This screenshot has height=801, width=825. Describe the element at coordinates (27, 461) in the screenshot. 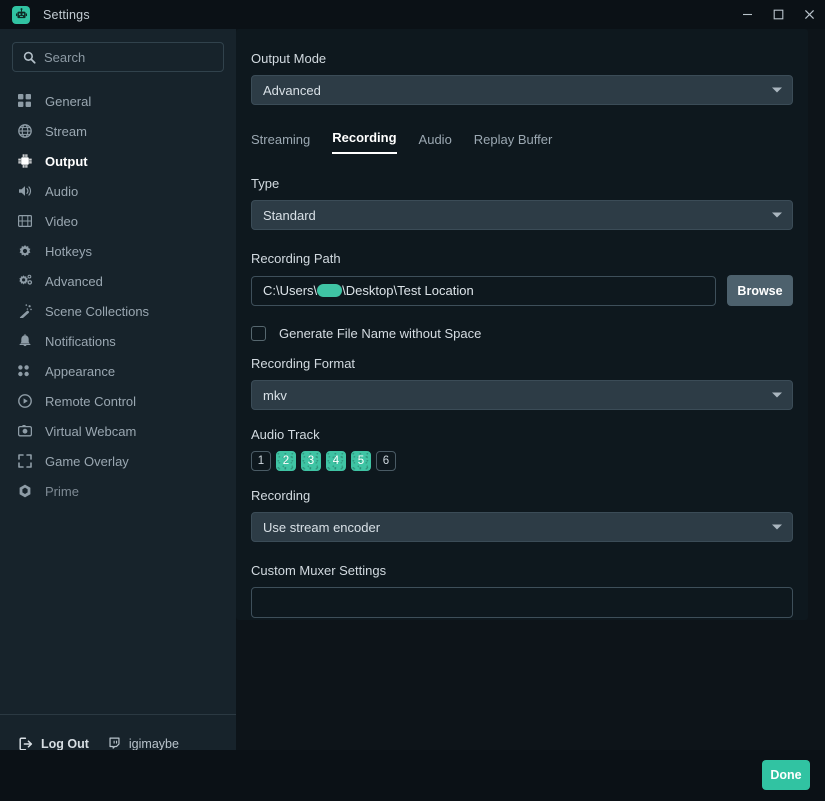

I see `expand-icon` at that location.